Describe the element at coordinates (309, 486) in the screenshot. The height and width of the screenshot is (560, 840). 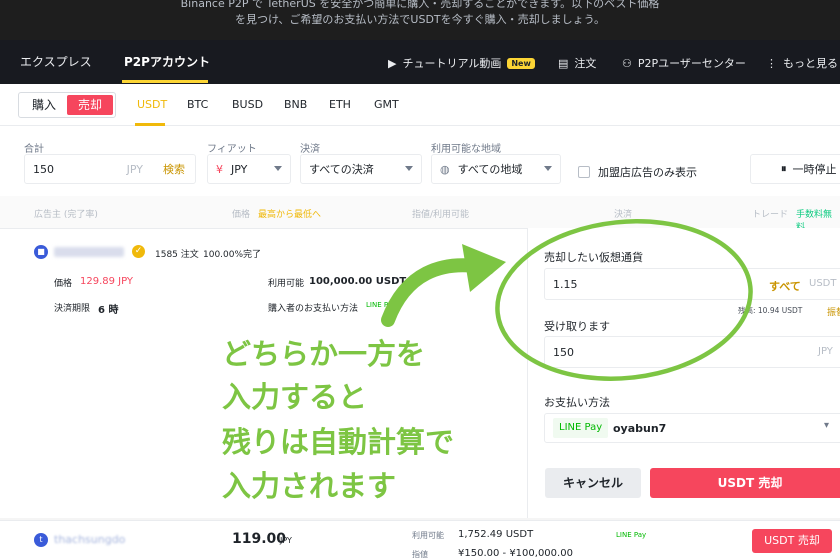
I see `annotation-line-4: 入力されます` at that location.